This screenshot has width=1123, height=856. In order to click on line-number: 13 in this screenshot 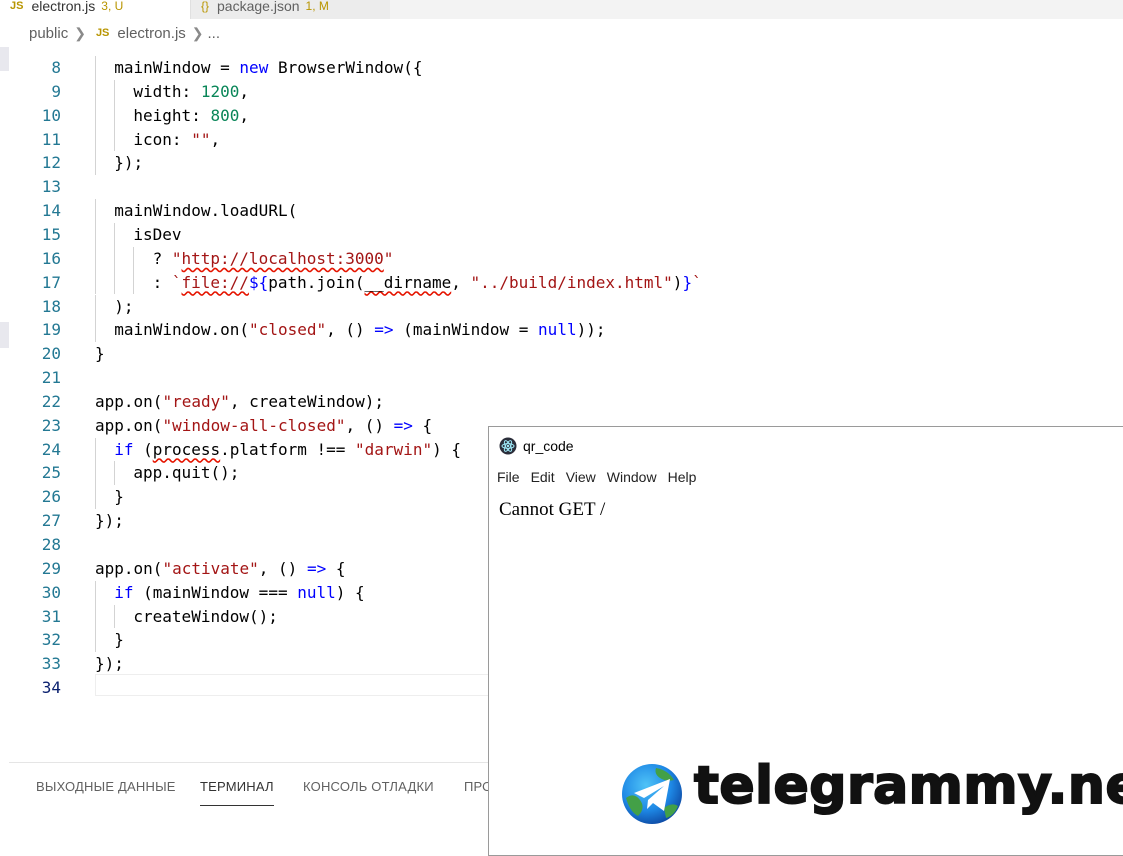, I will do `click(51, 187)`.